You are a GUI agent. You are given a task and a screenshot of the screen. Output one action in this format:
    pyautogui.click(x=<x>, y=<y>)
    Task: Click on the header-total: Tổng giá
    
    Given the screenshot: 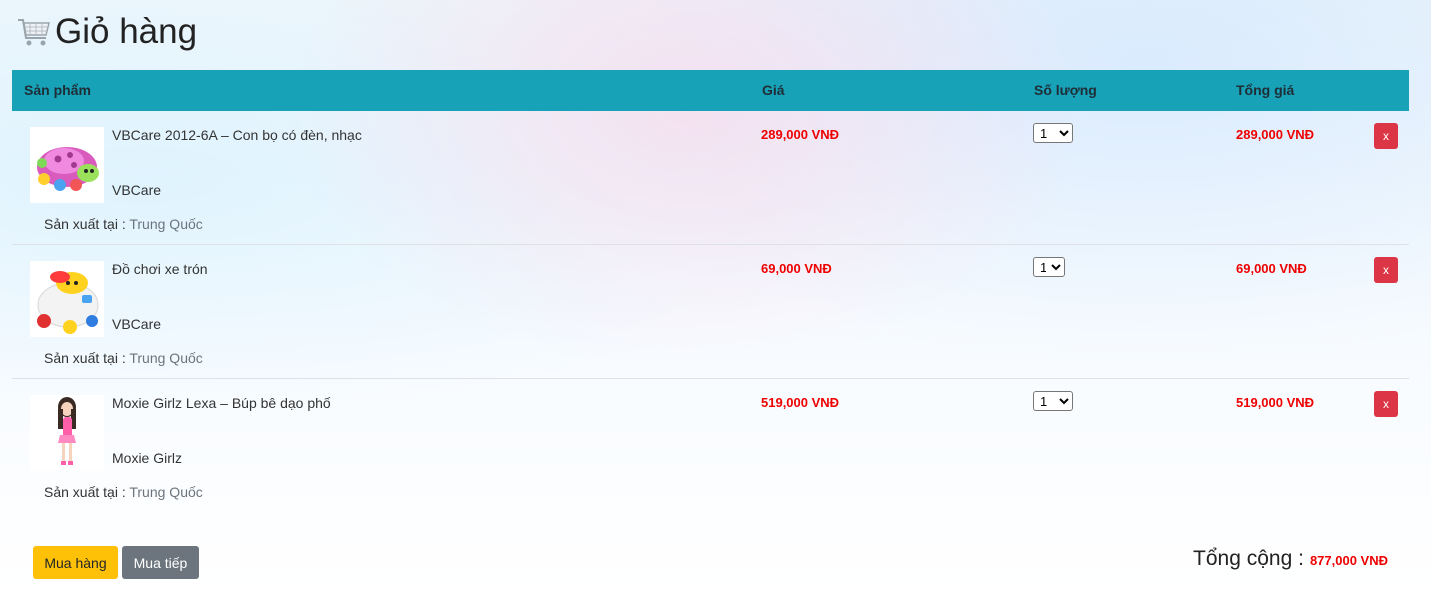 What is the action you would take?
    pyautogui.click(x=1265, y=90)
    